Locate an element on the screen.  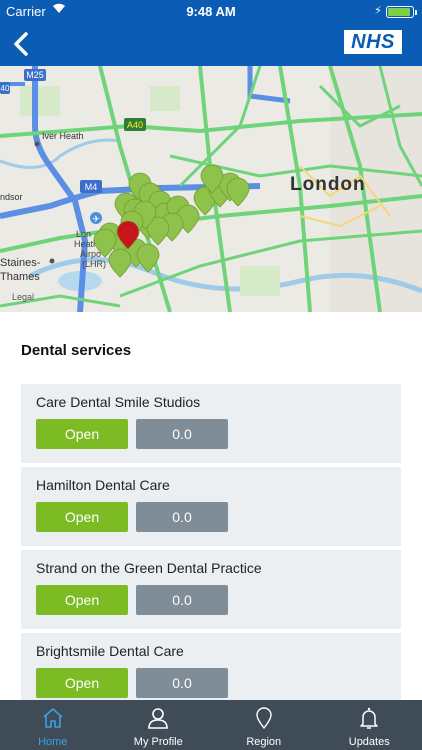
battery-icon is located at coordinates (401, 12).